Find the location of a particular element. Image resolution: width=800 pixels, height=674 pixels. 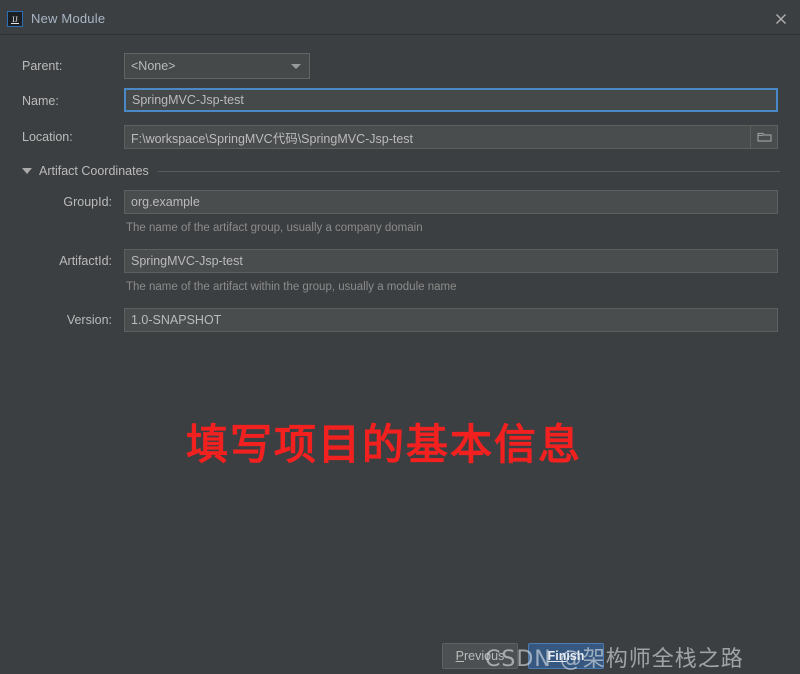

chevron-down-icon is located at coordinates (296, 66).